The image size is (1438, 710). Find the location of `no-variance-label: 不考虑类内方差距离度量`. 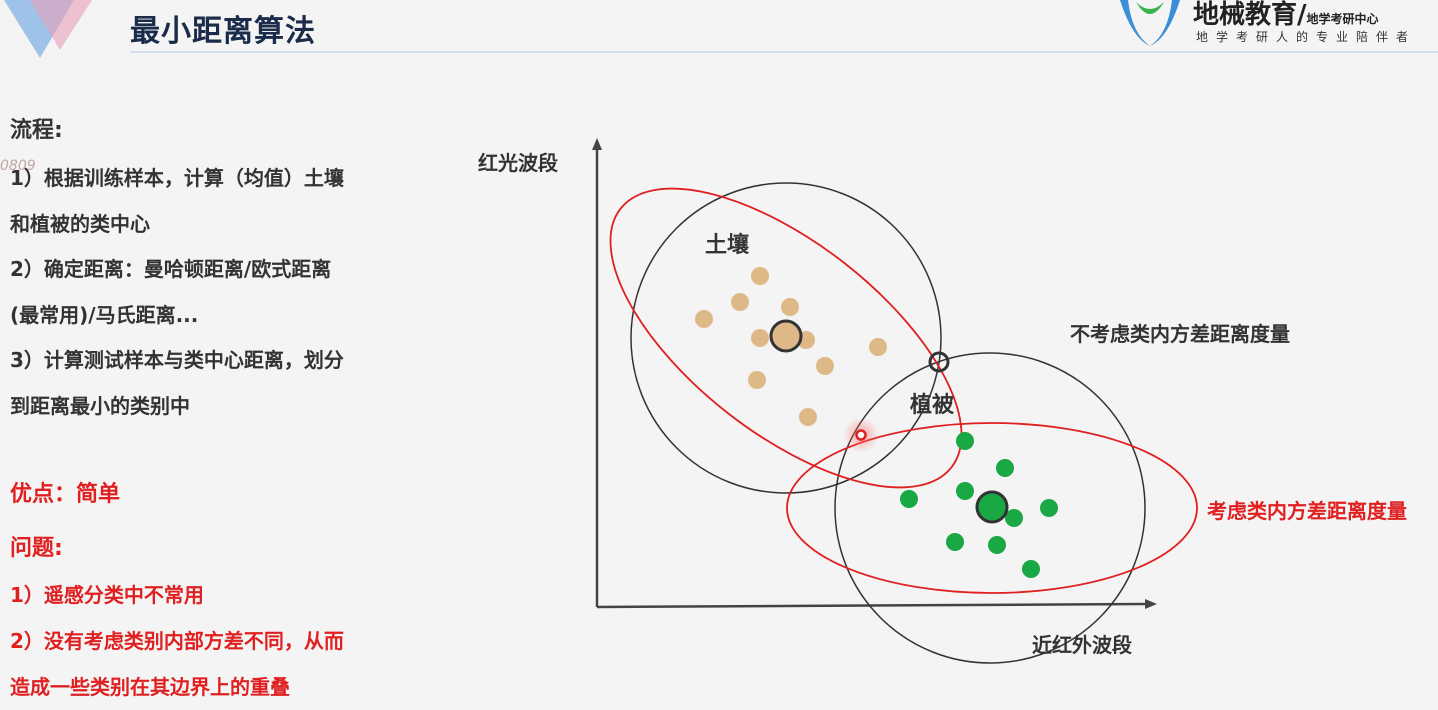

no-variance-label: 不考虑类内方差距离度量 is located at coordinates (1180, 334).